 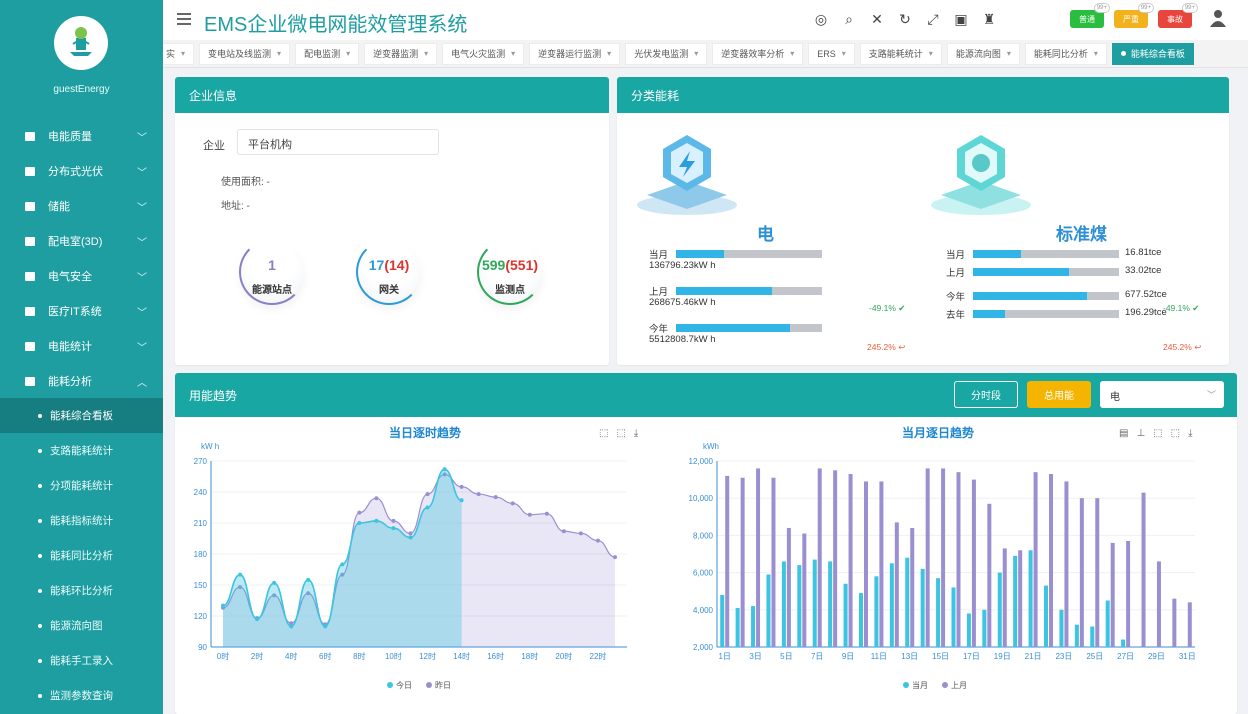 I want to click on sidebar-item-1: 分布式光伏 ﹀, so click(x=81, y=170).